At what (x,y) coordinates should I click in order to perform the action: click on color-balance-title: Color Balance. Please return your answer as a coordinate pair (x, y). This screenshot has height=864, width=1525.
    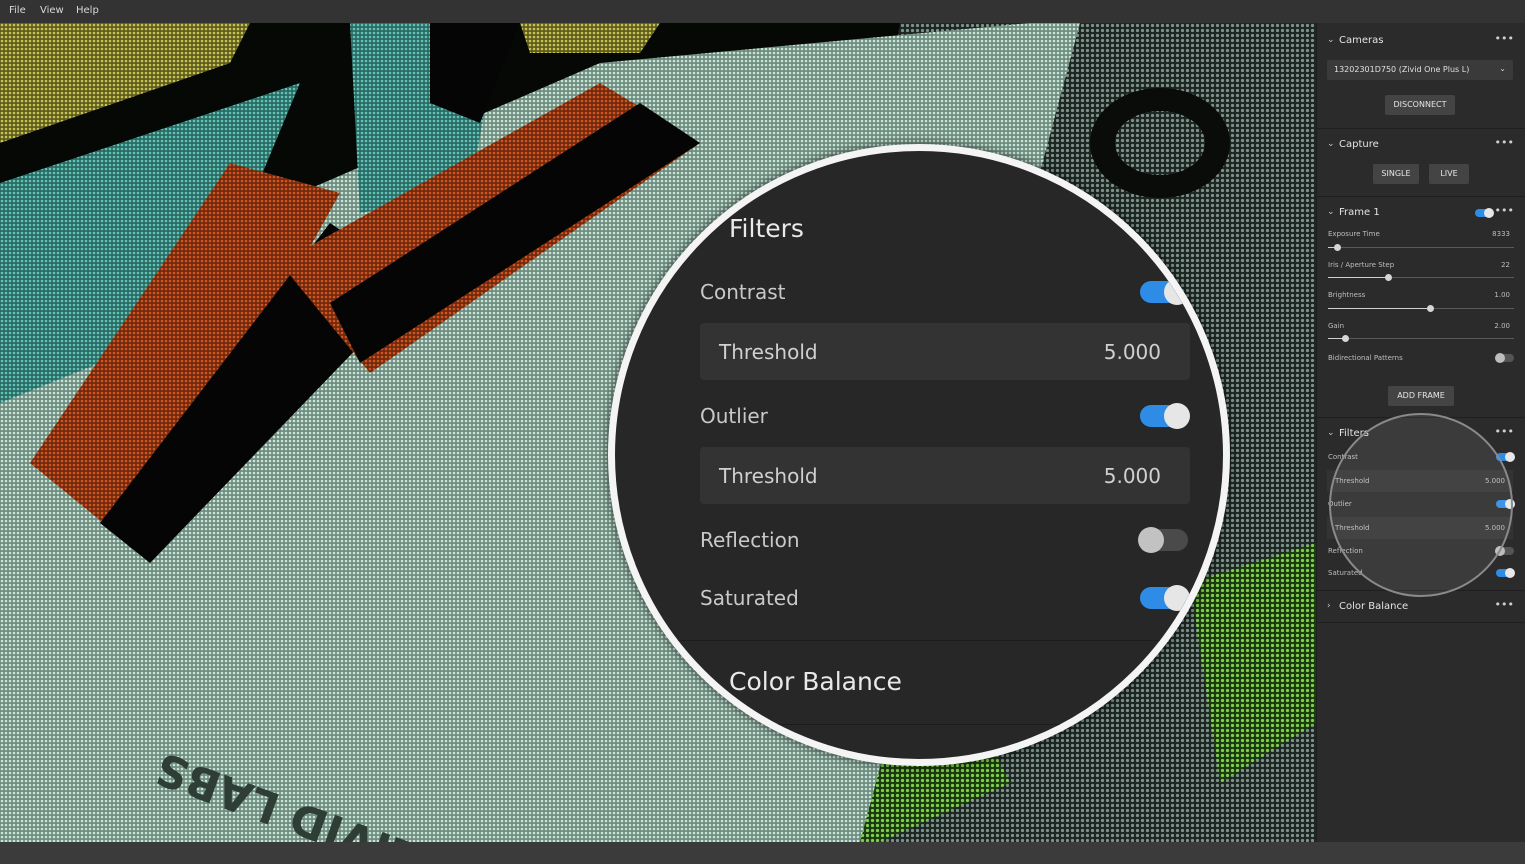
    Looking at the image, I should click on (1374, 606).